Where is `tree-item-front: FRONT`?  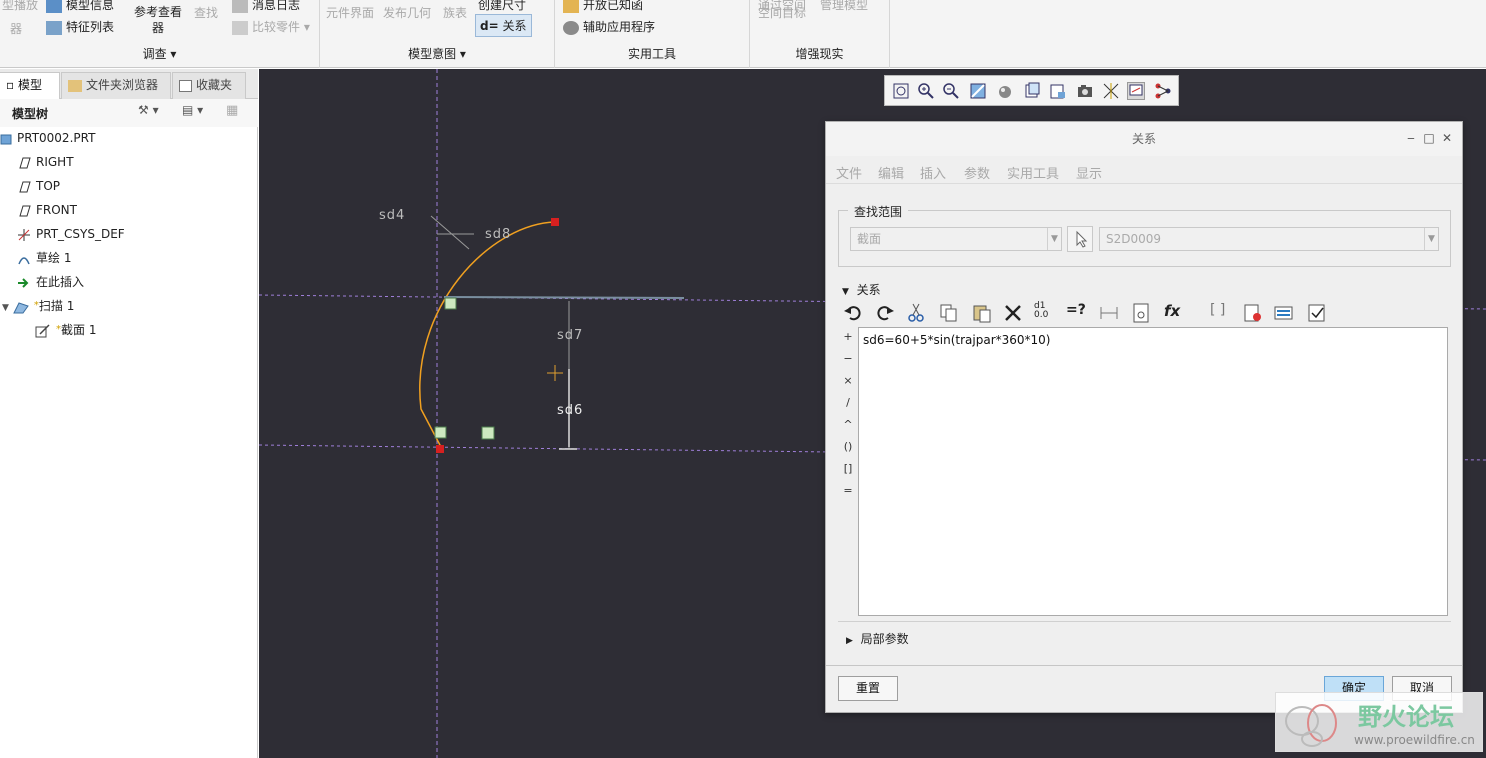 tree-item-front: FRONT is located at coordinates (47, 210).